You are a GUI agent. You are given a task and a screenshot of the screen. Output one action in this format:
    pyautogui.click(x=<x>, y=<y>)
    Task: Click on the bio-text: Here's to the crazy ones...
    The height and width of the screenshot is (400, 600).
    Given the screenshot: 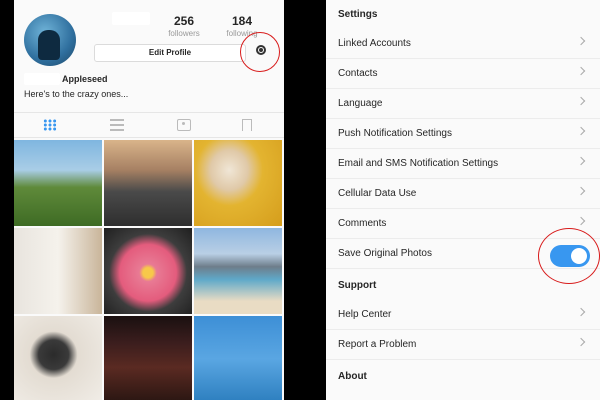 What is the action you would take?
    pyautogui.click(x=76, y=94)
    